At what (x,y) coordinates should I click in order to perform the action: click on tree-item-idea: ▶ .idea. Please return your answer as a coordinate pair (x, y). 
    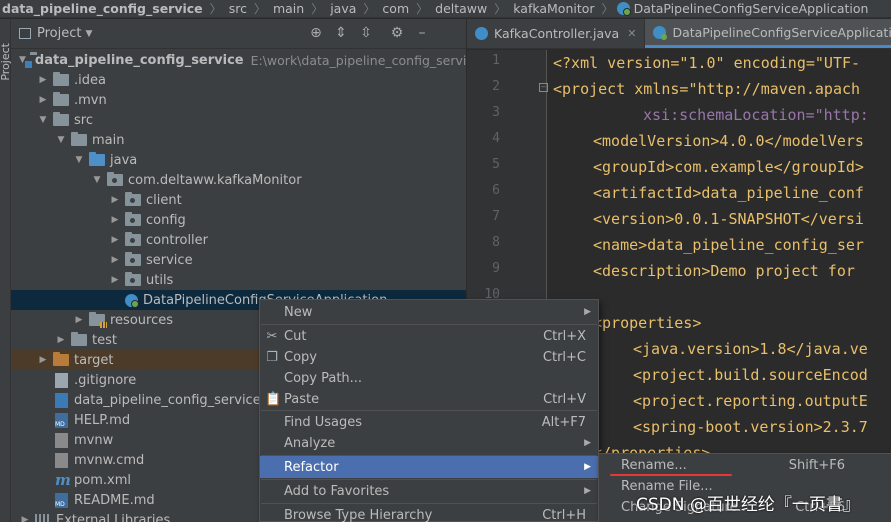
    Looking at the image, I should click on (238, 80).